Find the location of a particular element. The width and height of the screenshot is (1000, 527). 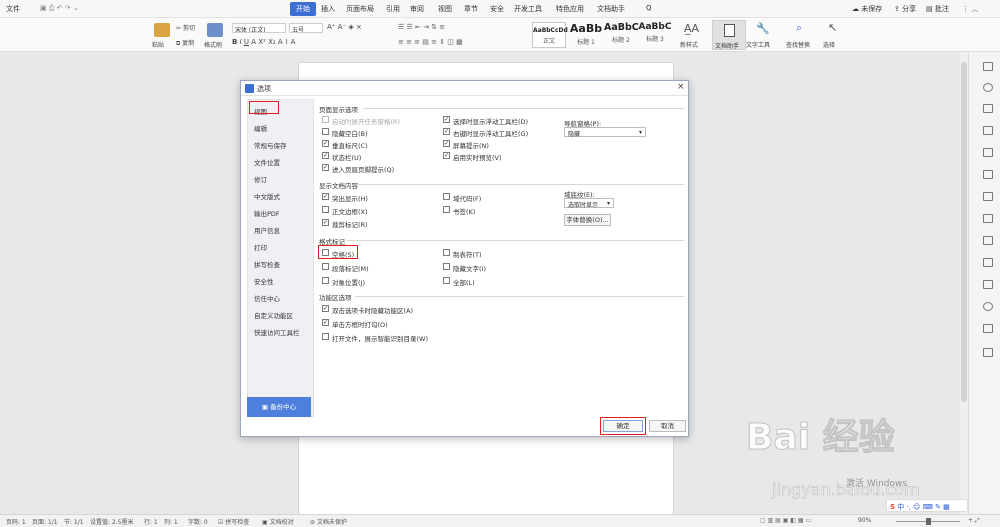

nav-item-spell-check: 拼写检查 is located at coordinates (267, 264).